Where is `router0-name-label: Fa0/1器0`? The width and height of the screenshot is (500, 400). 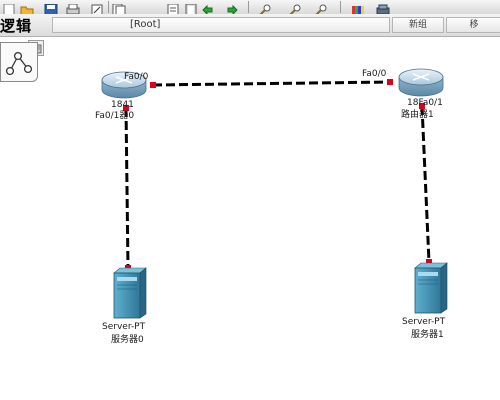 router0-name-label: Fa0/1器0 is located at coordinates (115, 116).